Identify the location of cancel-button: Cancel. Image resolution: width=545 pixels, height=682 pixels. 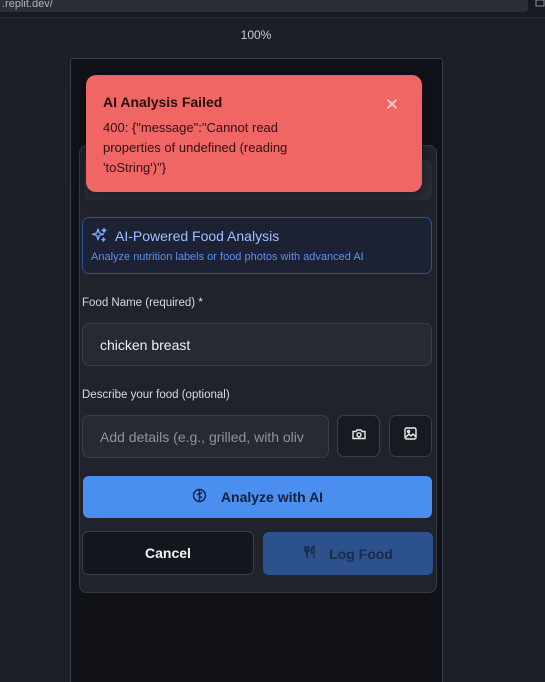
(168, 553).